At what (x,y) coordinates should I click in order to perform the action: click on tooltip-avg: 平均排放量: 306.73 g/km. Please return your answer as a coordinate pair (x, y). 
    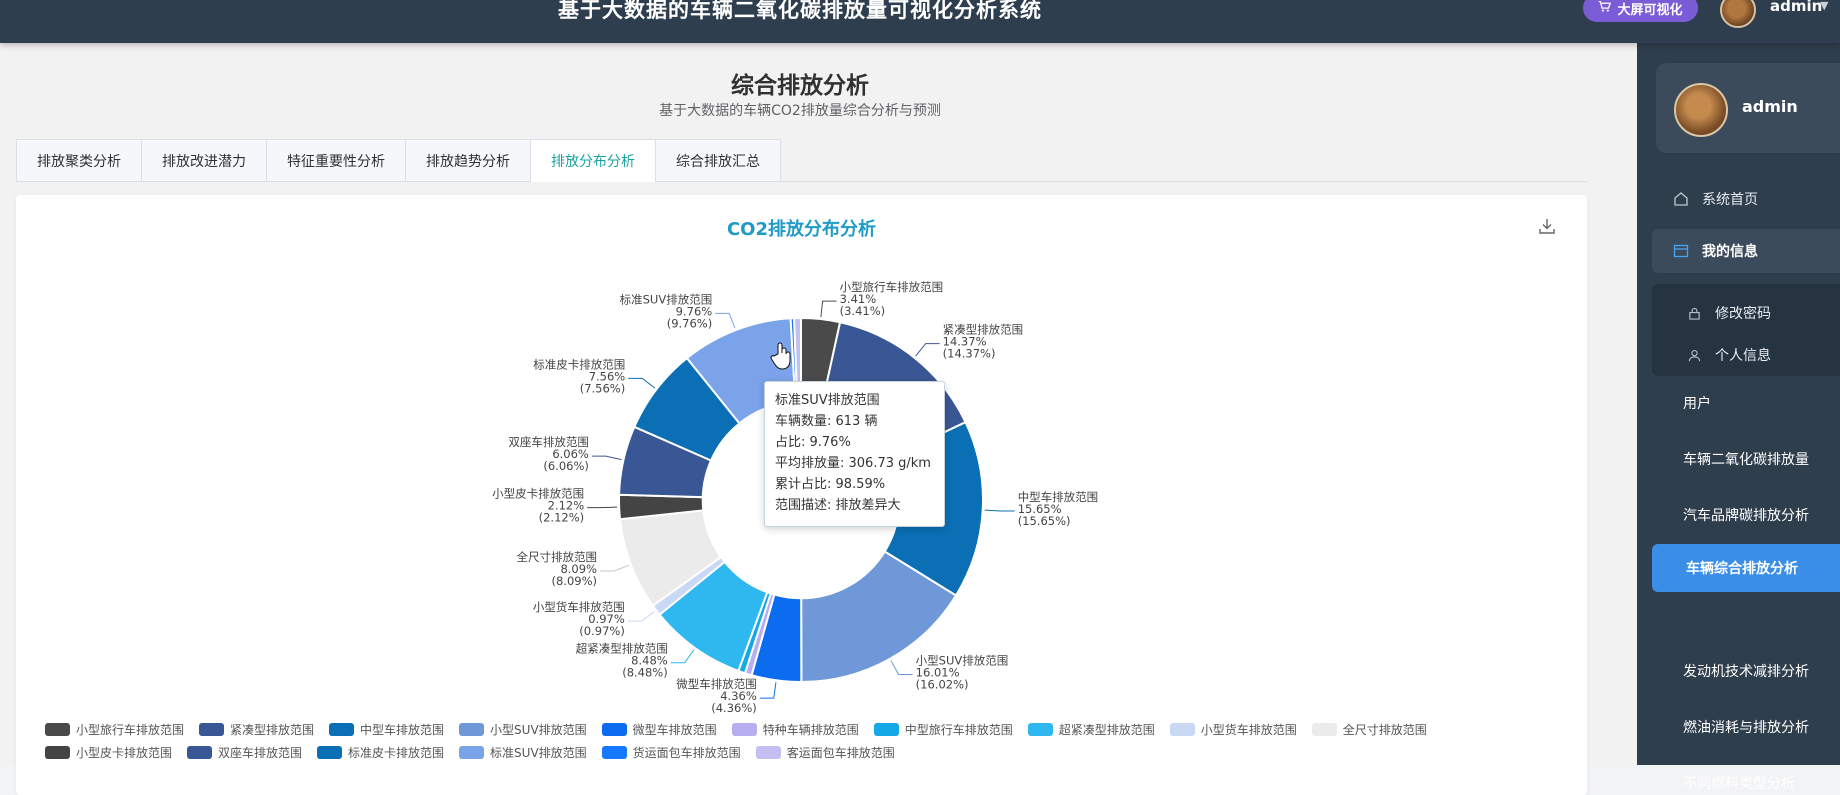
    Looking at the image, I should click on (853, 463).